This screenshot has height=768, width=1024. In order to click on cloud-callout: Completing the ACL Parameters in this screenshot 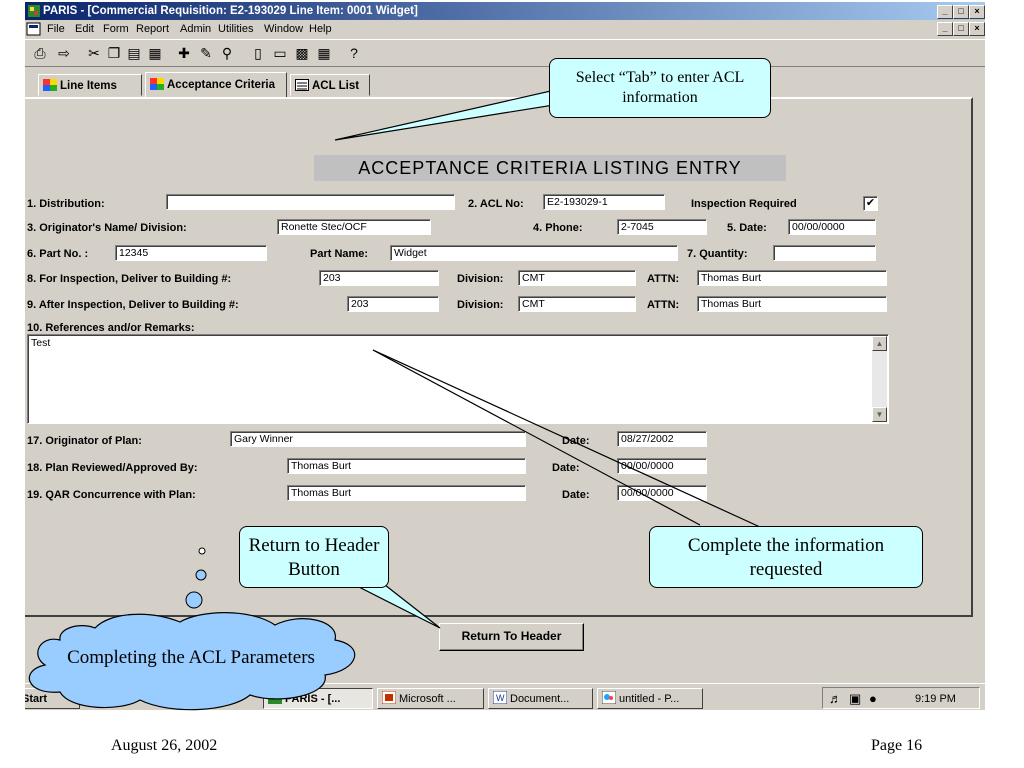, I will do `click(191, 658)`.